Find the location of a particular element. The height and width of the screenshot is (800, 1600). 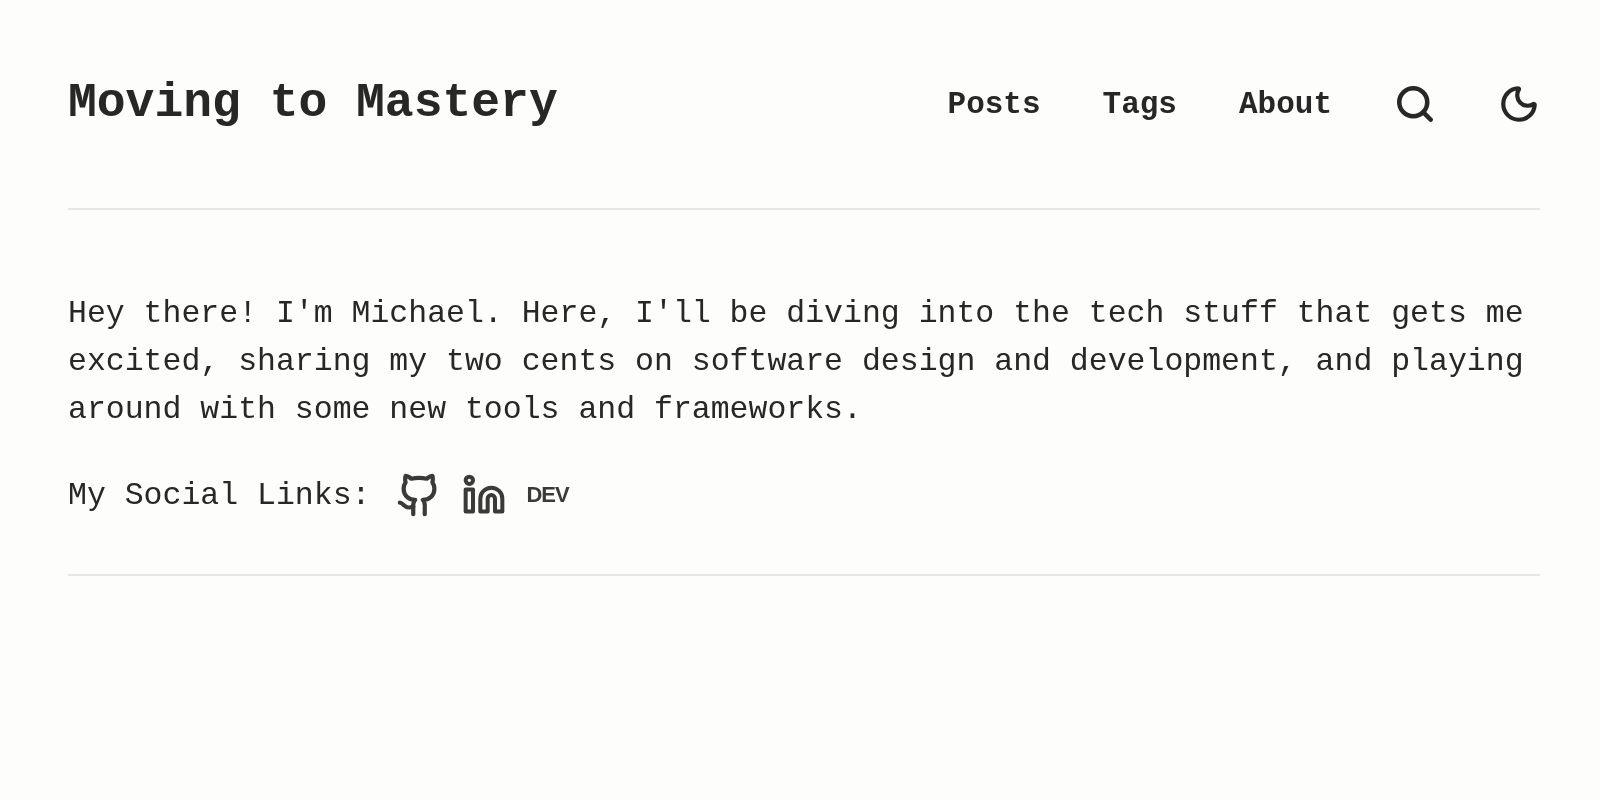

nav-link: About is located at coordinates (1285, 104).